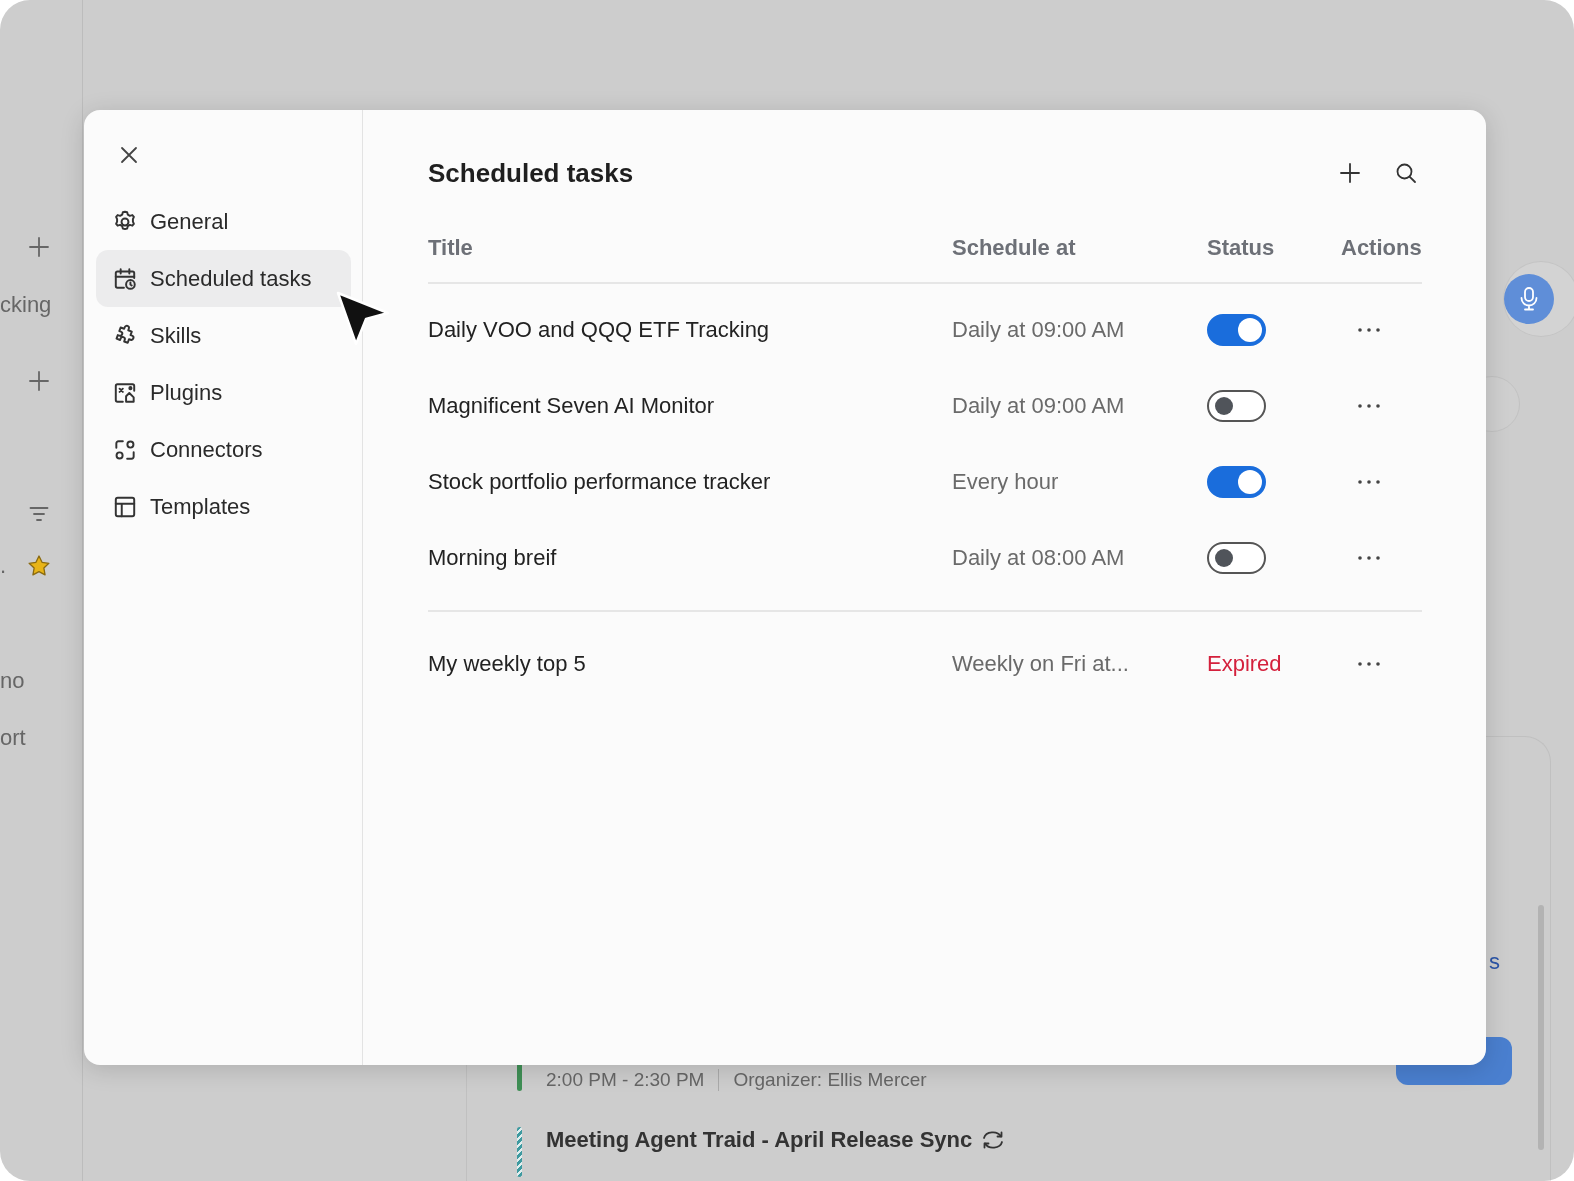 This screenshot has width=1574, height=1181. Describe the element at coordinates (223, 335) in the screenshot. I see `nav-item: Skills` at that location.